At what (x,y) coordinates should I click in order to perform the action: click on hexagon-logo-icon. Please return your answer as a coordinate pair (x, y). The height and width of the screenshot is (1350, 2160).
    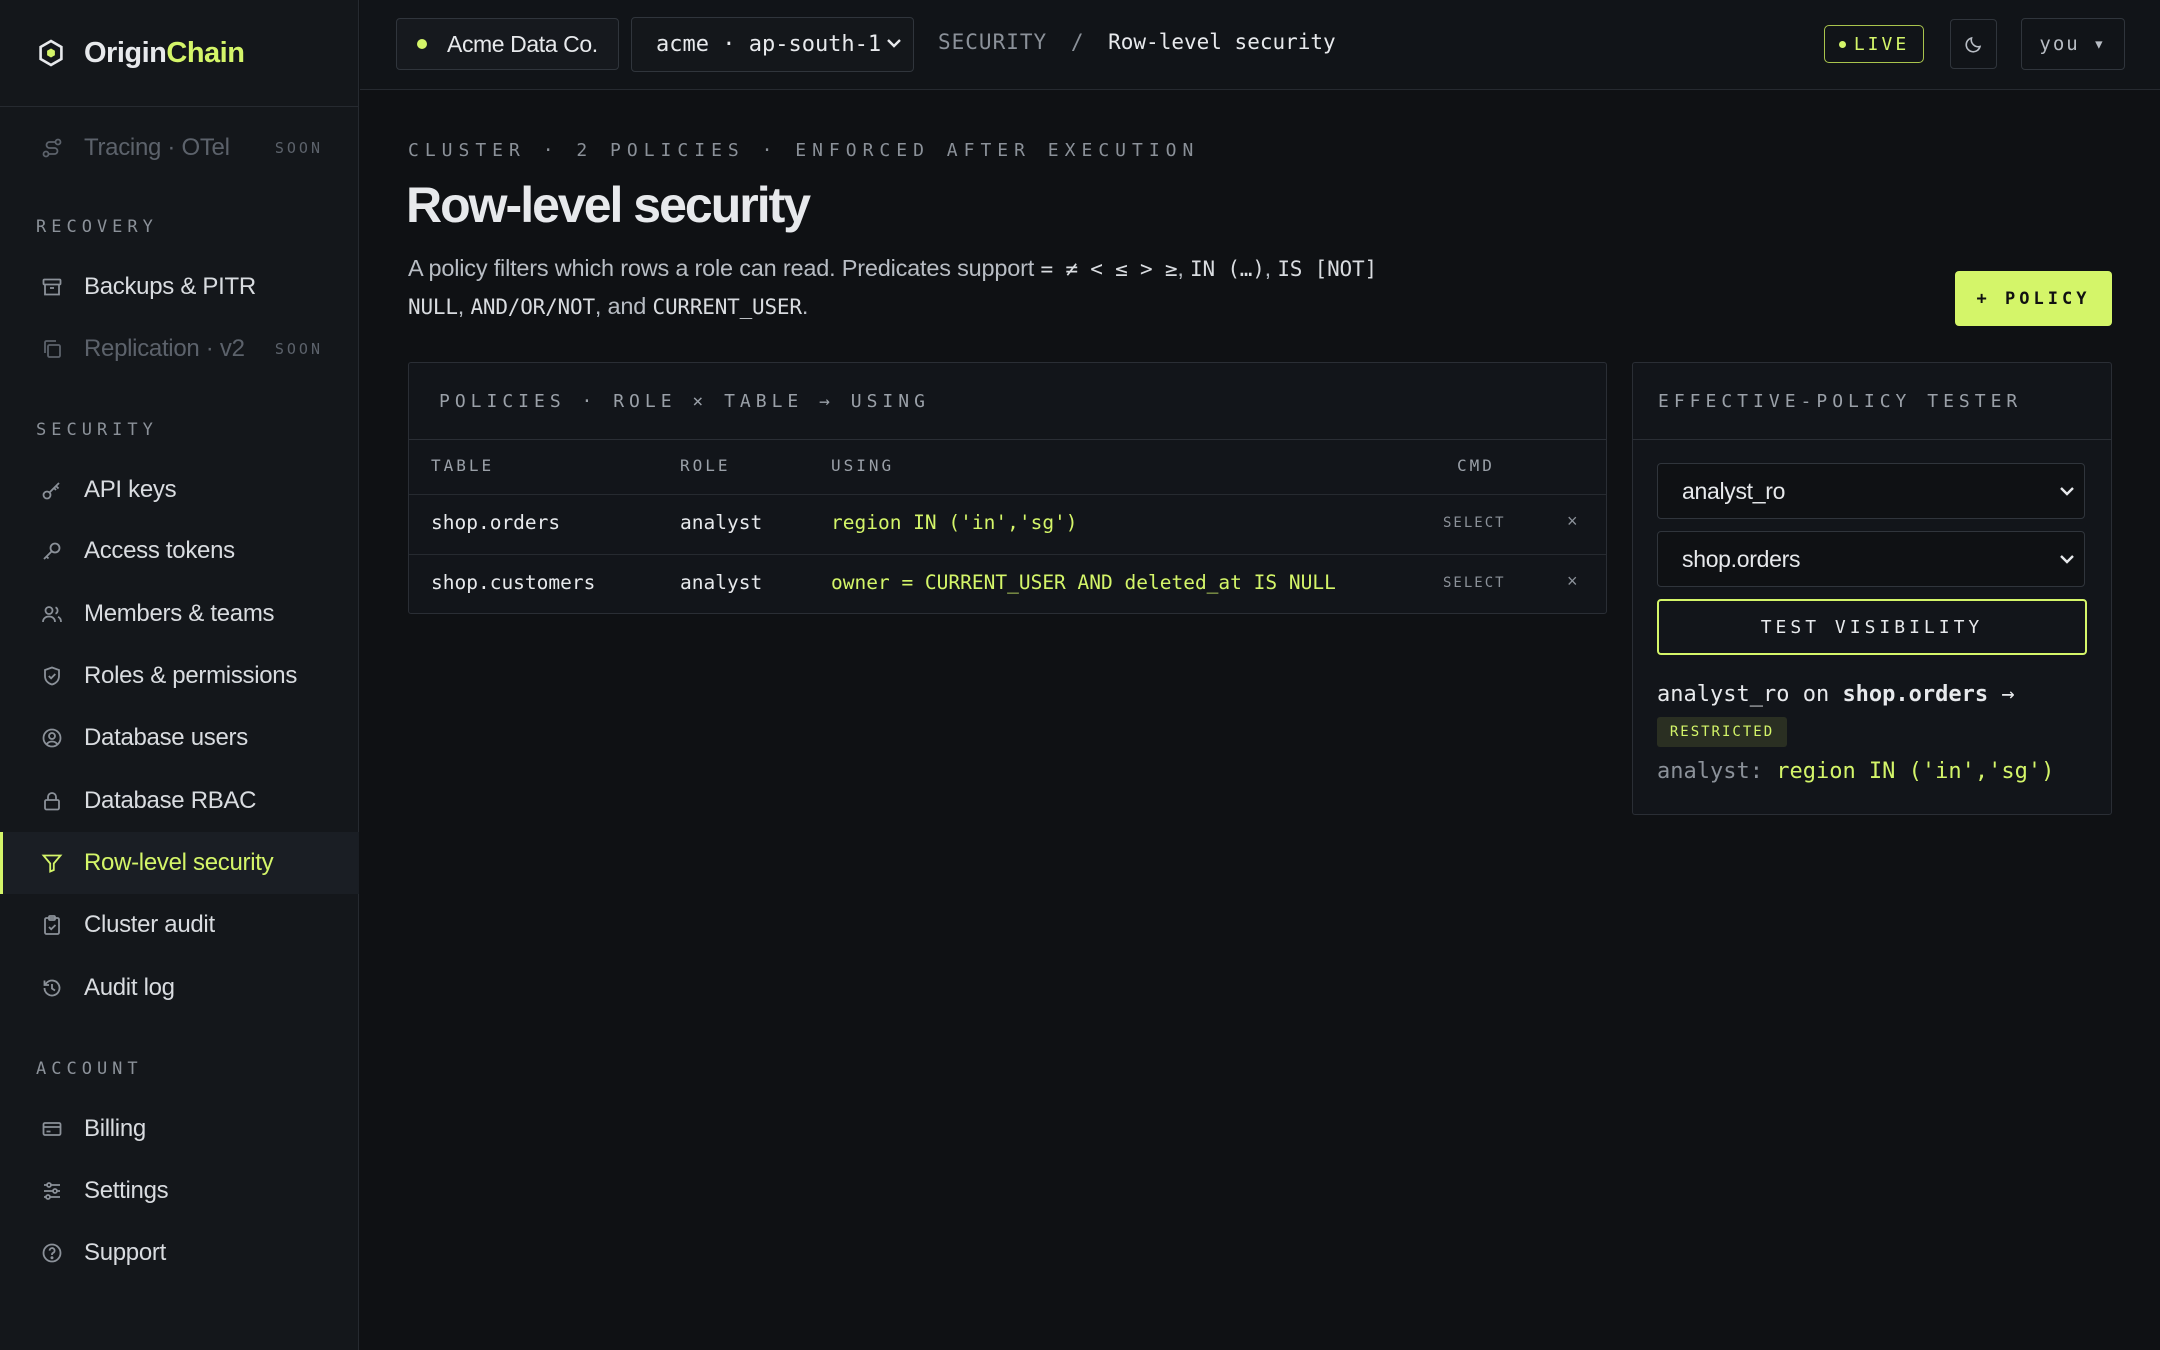
    Looking at the image, I should click on (51, 53).